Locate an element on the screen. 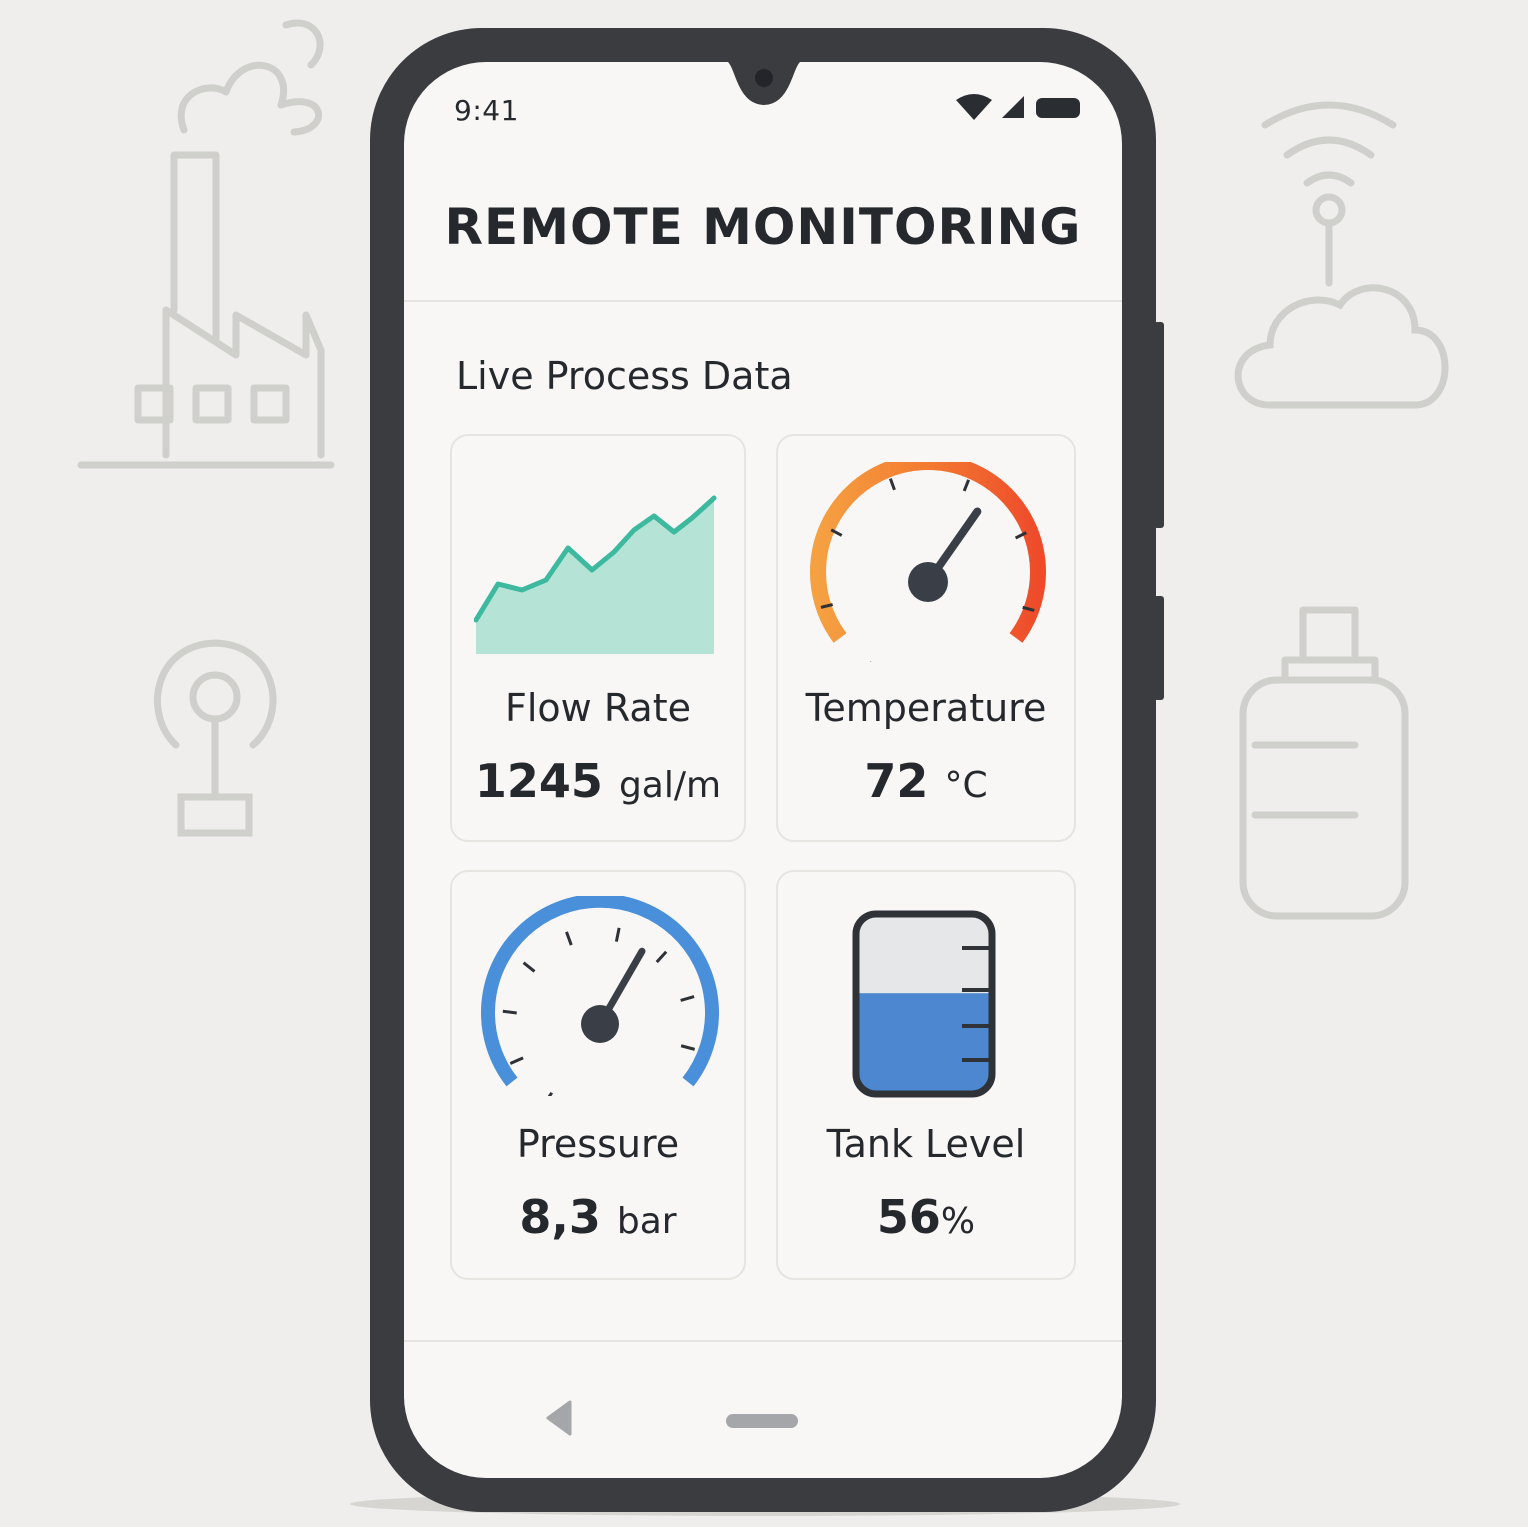 The width and height of the screenshot is (1528, 1527). pressure-label: Pressure is located at coordinates (598, 1144).